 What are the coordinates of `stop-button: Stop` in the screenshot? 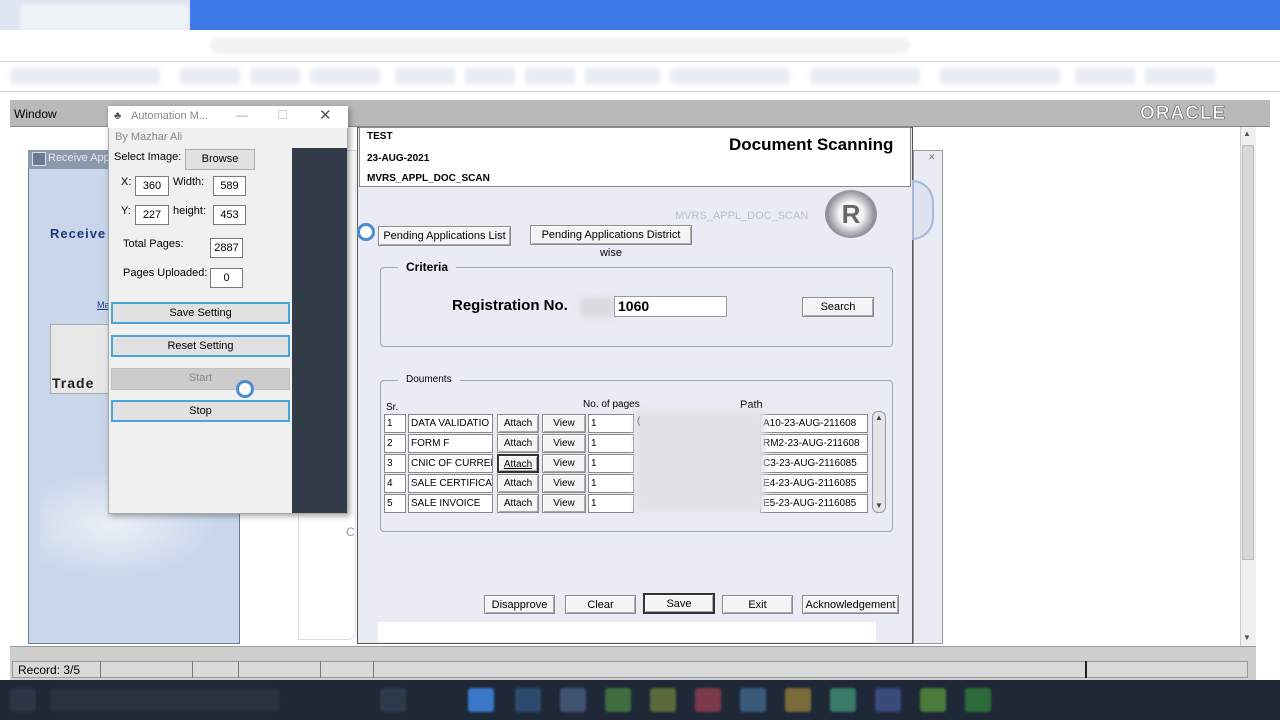 It's located at (200, 411).